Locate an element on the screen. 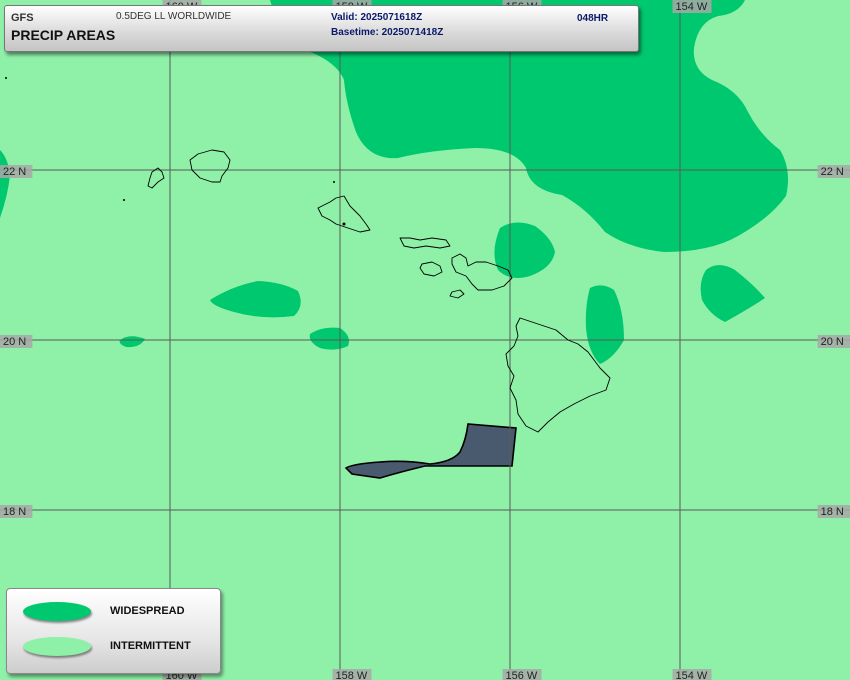 This screenshot has height=680, width=850. lat-label-right: 18 N is located at coordinates (832, 512).